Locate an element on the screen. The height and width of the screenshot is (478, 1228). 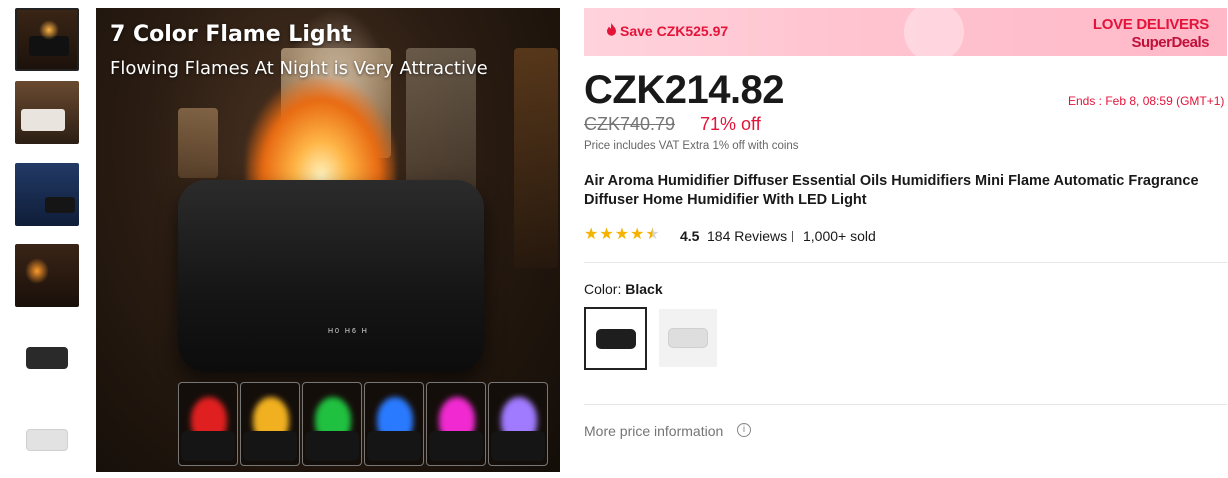
brand-logo-line2: SuperDeals is located at coordinates (1170, 42).